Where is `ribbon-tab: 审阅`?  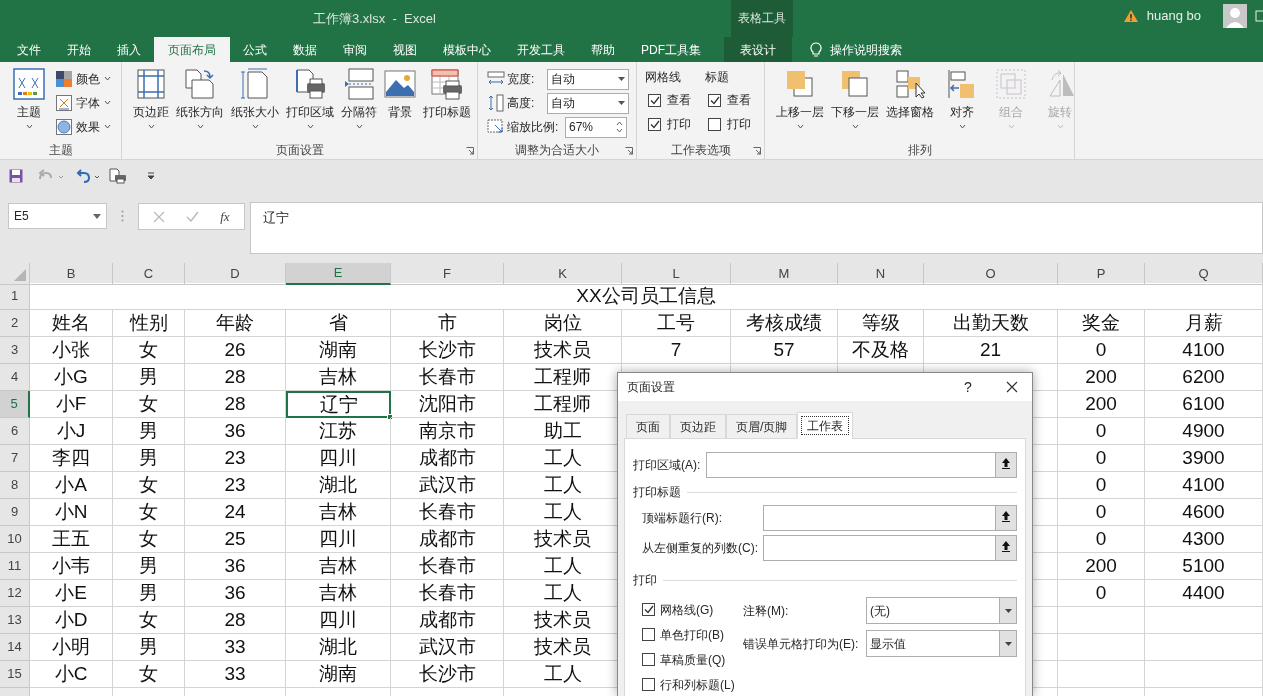
ribbon-tab: 审阅 is located at coordinates (355, 49).